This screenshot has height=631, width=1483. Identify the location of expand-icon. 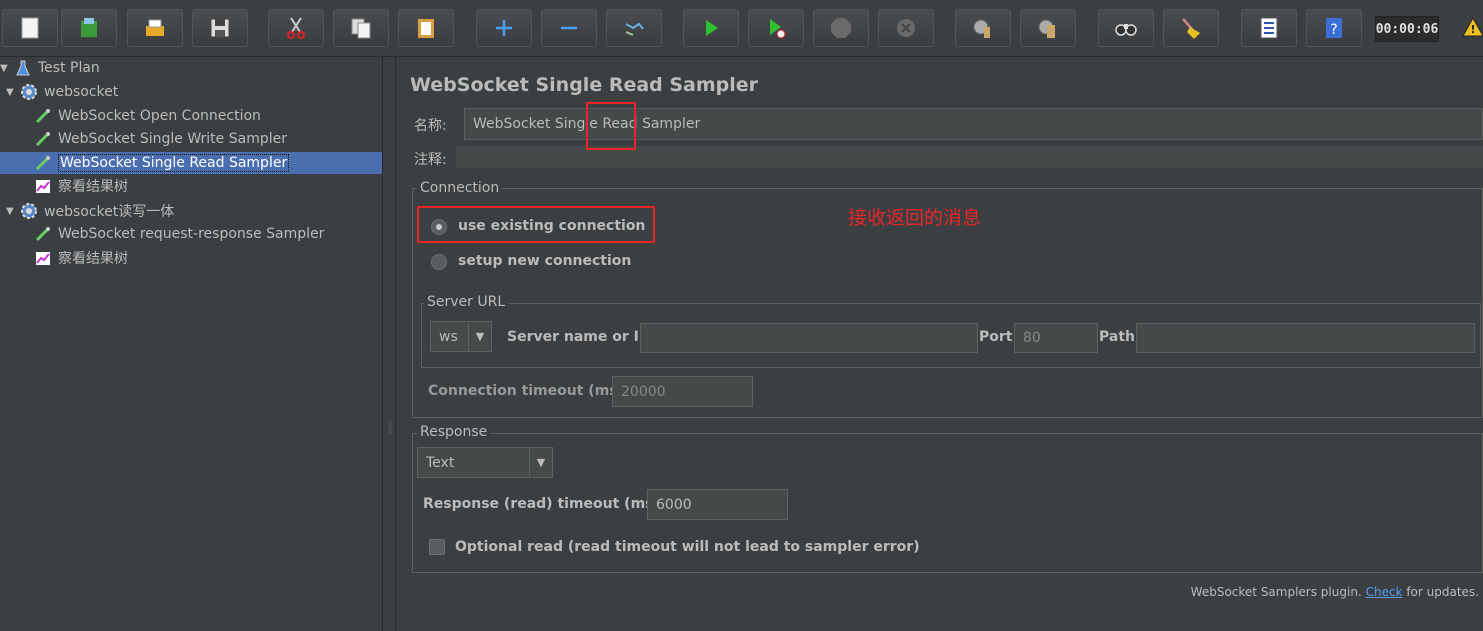
(504, 28).